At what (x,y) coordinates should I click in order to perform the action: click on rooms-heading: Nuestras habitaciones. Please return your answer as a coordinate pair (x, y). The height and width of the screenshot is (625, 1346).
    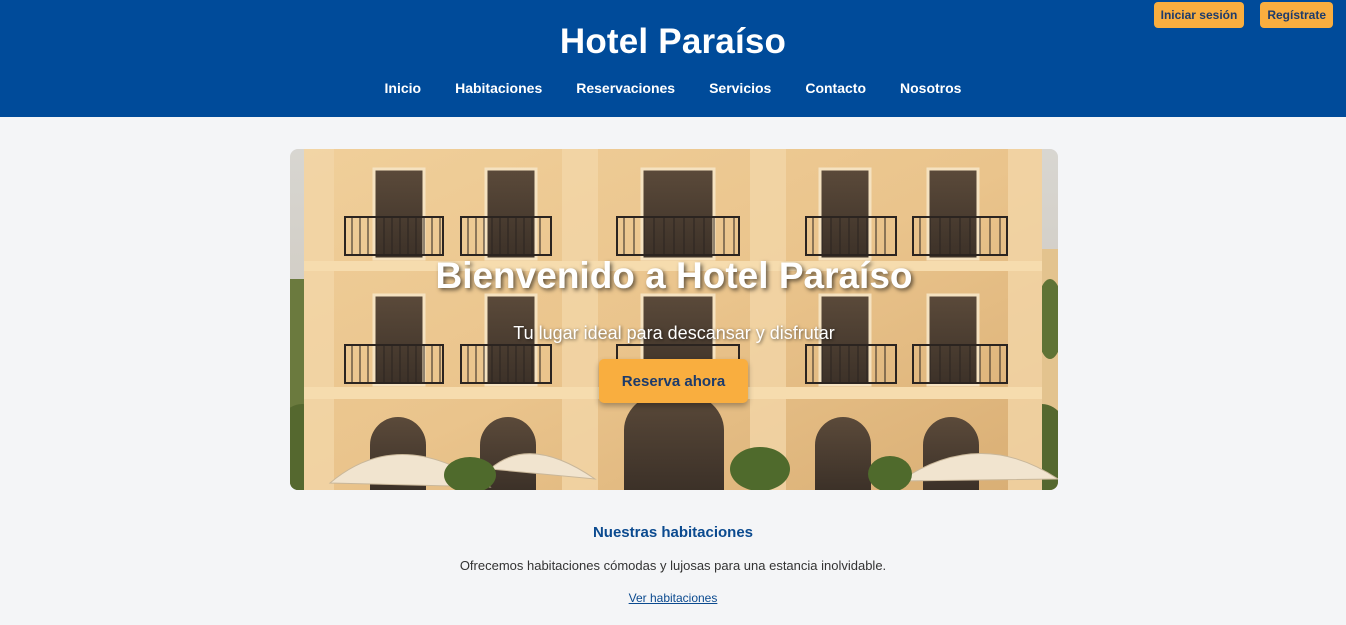
    Looking at the image, I should click on (673, 532).